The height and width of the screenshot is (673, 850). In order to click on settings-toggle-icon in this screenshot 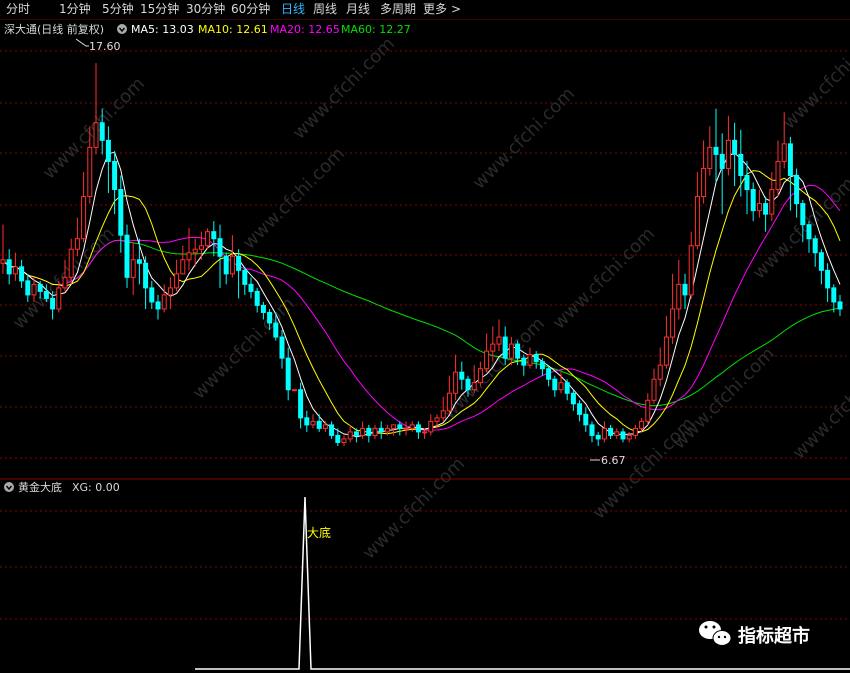, I will do `click(122, 29)`.